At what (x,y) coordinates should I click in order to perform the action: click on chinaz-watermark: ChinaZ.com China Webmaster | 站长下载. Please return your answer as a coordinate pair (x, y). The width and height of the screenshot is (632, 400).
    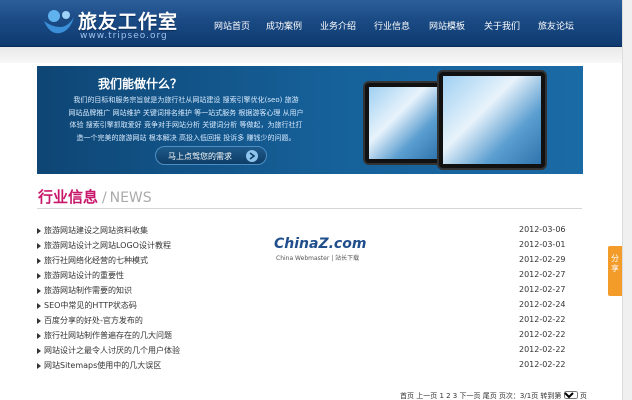
    Looking at the image, I should click on (320, 251).